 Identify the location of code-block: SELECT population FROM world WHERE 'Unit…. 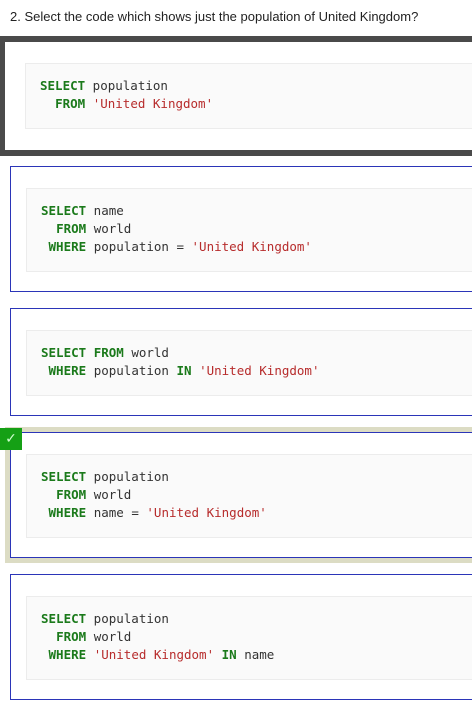
(249, 638).